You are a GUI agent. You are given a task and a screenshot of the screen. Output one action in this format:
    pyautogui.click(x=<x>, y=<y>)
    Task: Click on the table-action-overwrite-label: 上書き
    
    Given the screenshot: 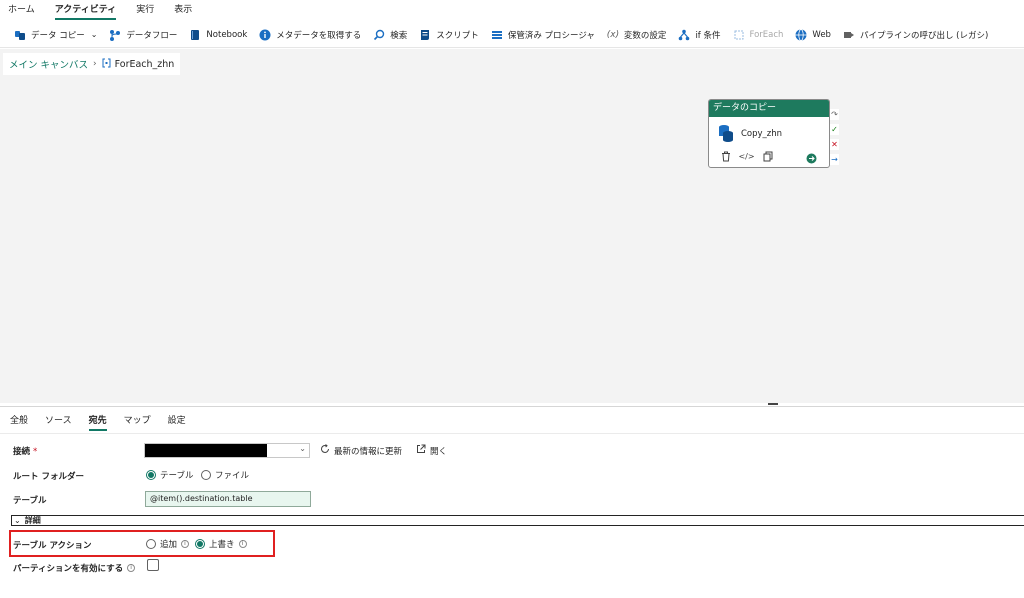 What is the action you would take?
    pyautogui.click(x=222, y=545)
    